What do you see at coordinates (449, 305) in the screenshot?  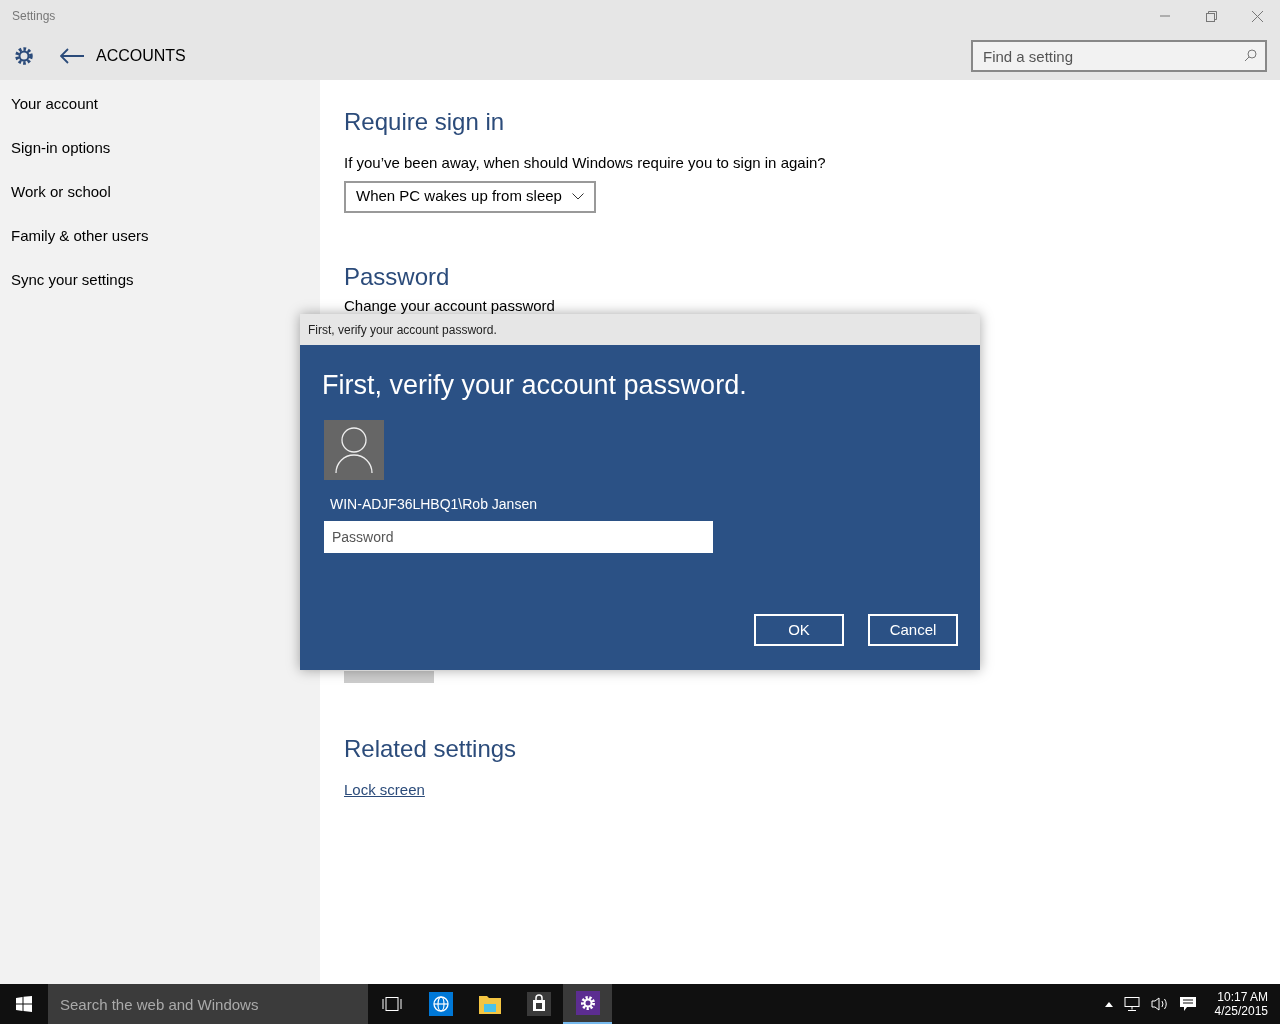 I see `password-description: Change your account password` at bounding box center [449, 305].